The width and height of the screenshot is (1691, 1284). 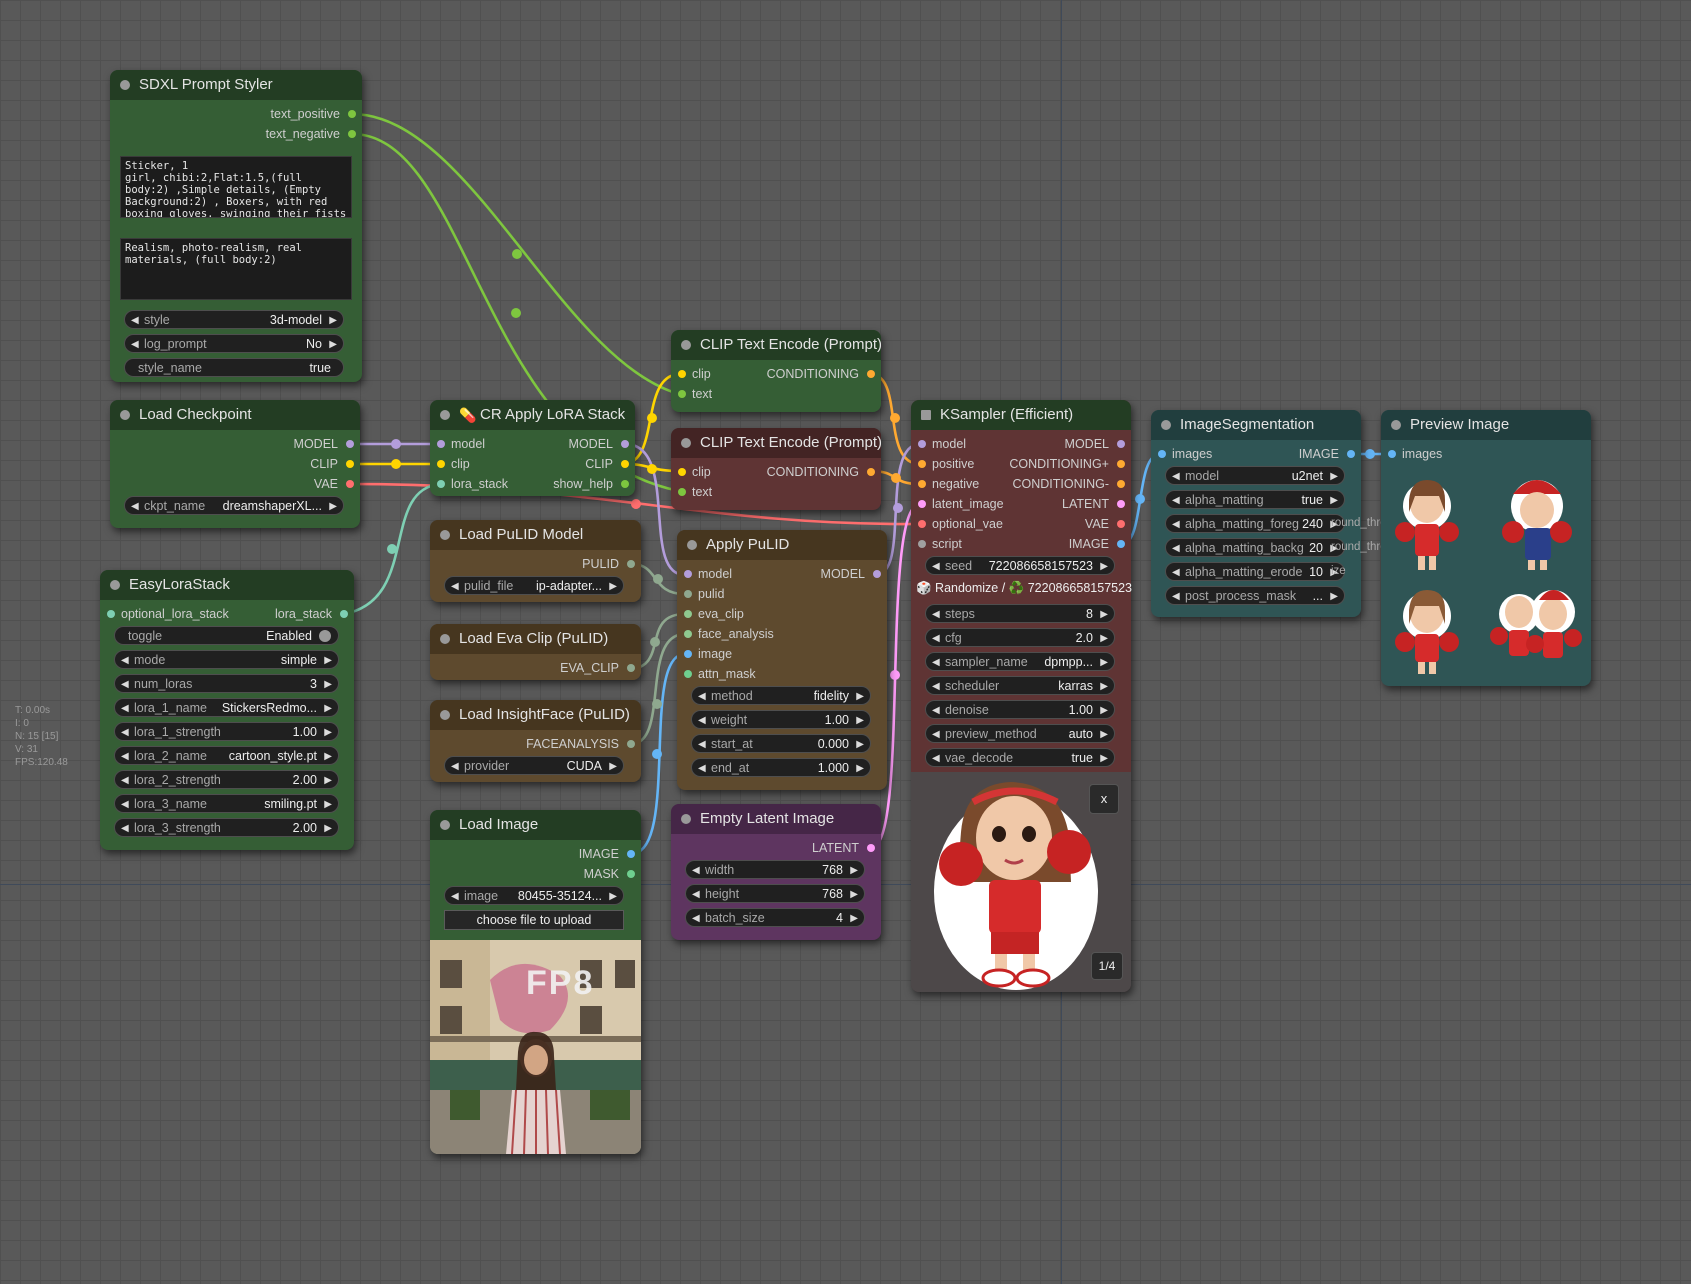 What do you see at coordinates (1020, 757) in the screenshot?
I see `vae-decode-combo: ◀ vae_decode true ▶` at bounding box center [1020, 757].